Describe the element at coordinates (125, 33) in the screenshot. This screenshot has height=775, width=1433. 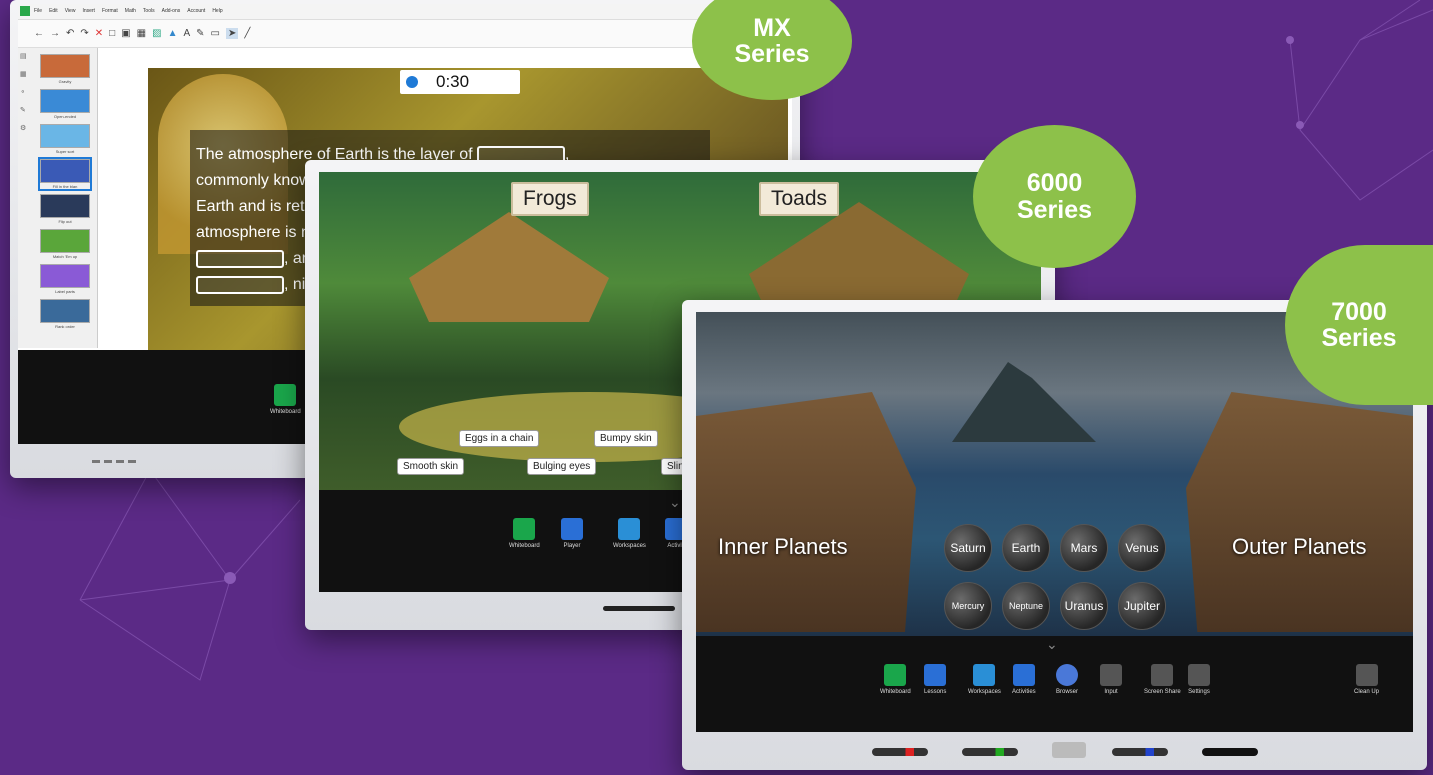
I see `page-icon: ▣` at that location.